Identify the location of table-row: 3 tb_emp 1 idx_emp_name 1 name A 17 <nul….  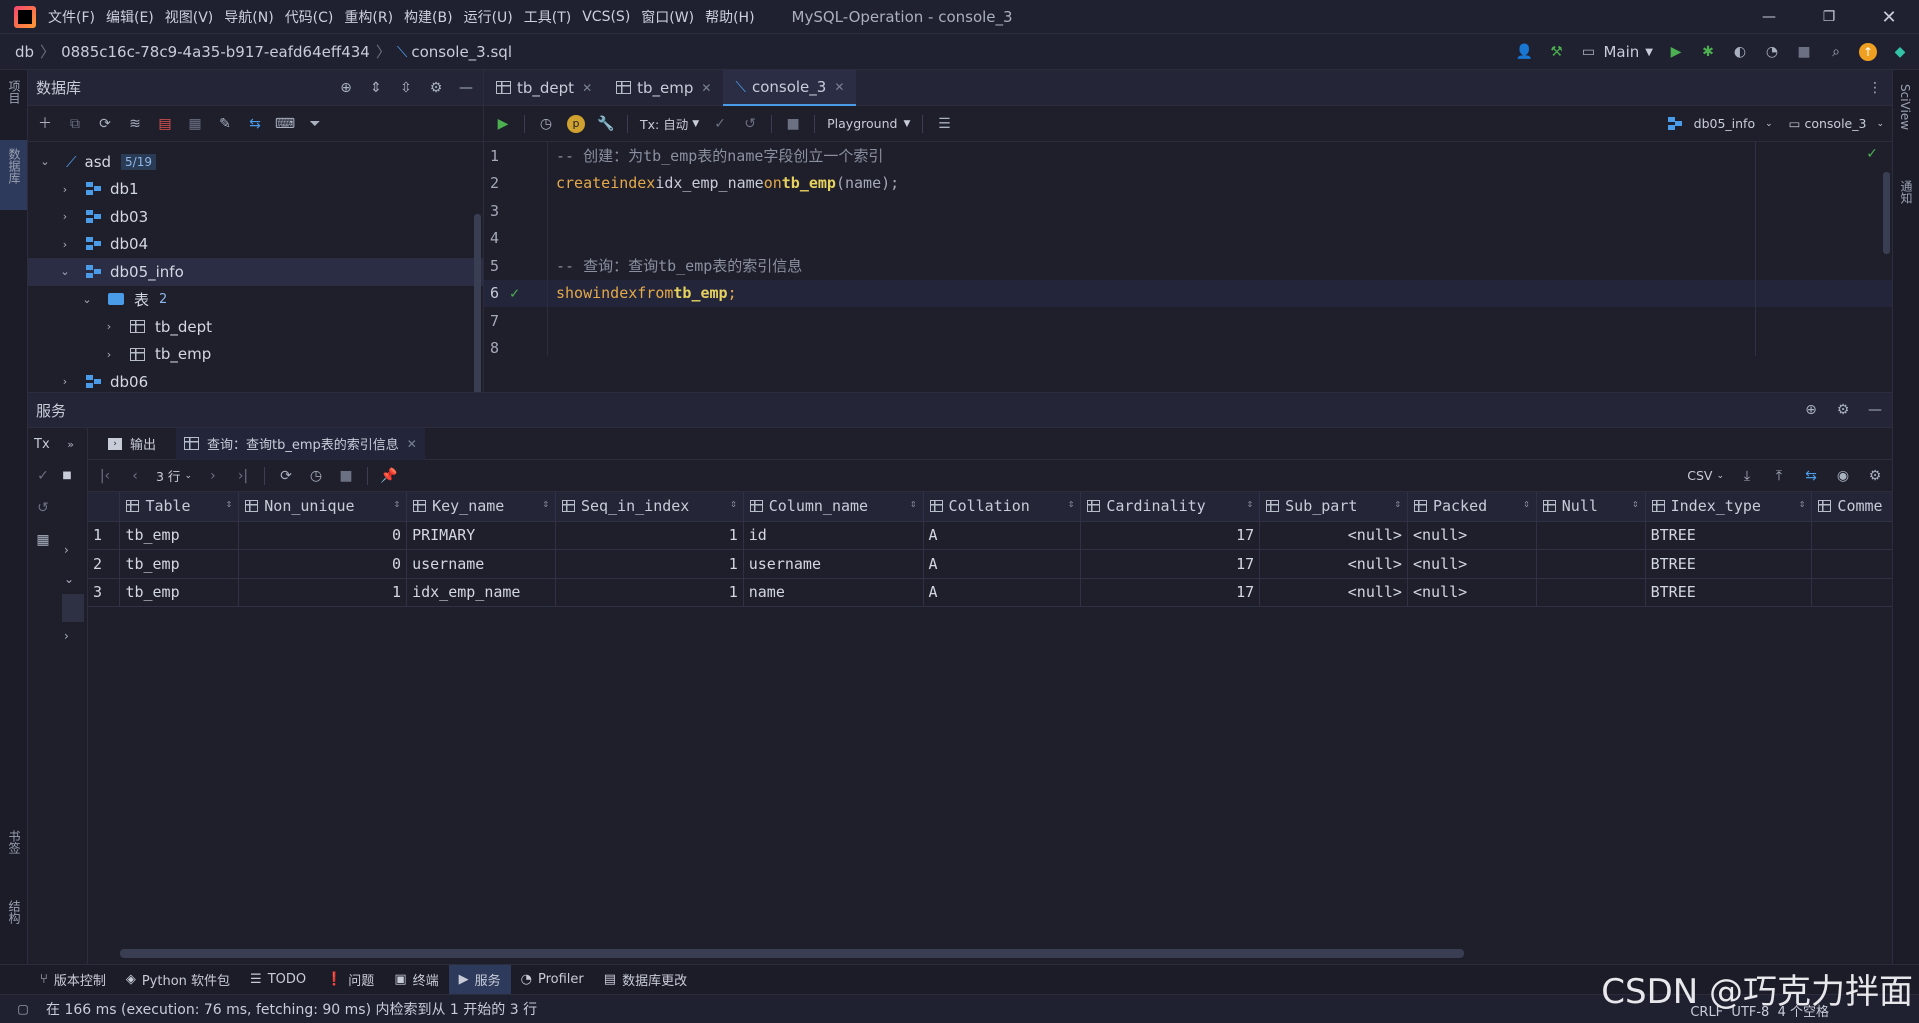
(990, 592).